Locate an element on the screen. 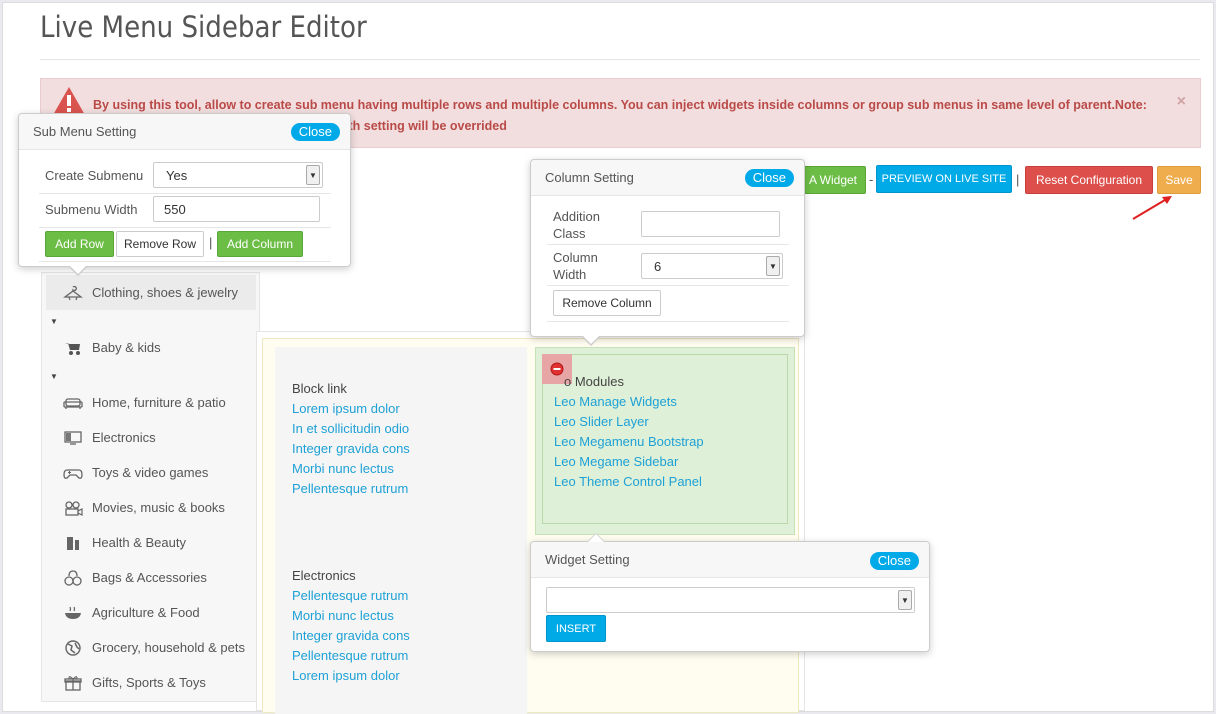 The image size is (1216, 714). group-title: Electronics is located at coordinates (324, 575).